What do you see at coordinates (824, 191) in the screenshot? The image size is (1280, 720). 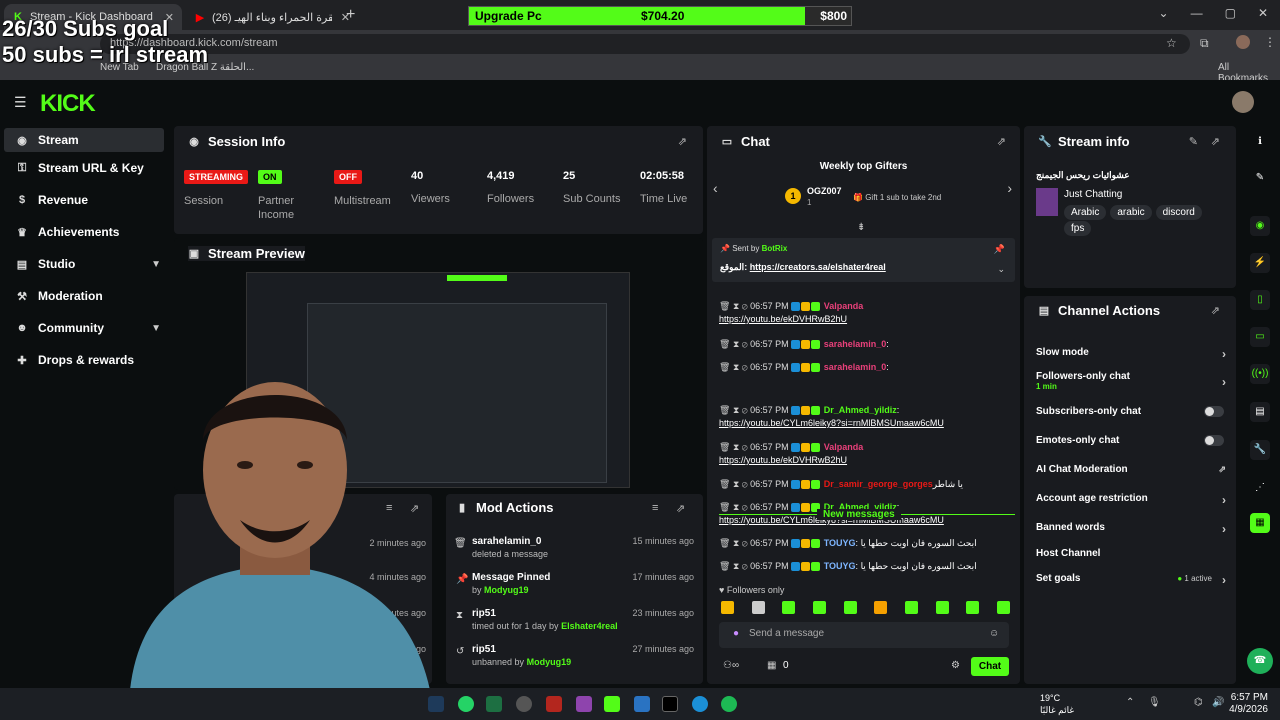 I see `top-gifter-name: OGZ007` at bounding box center [824, 191].